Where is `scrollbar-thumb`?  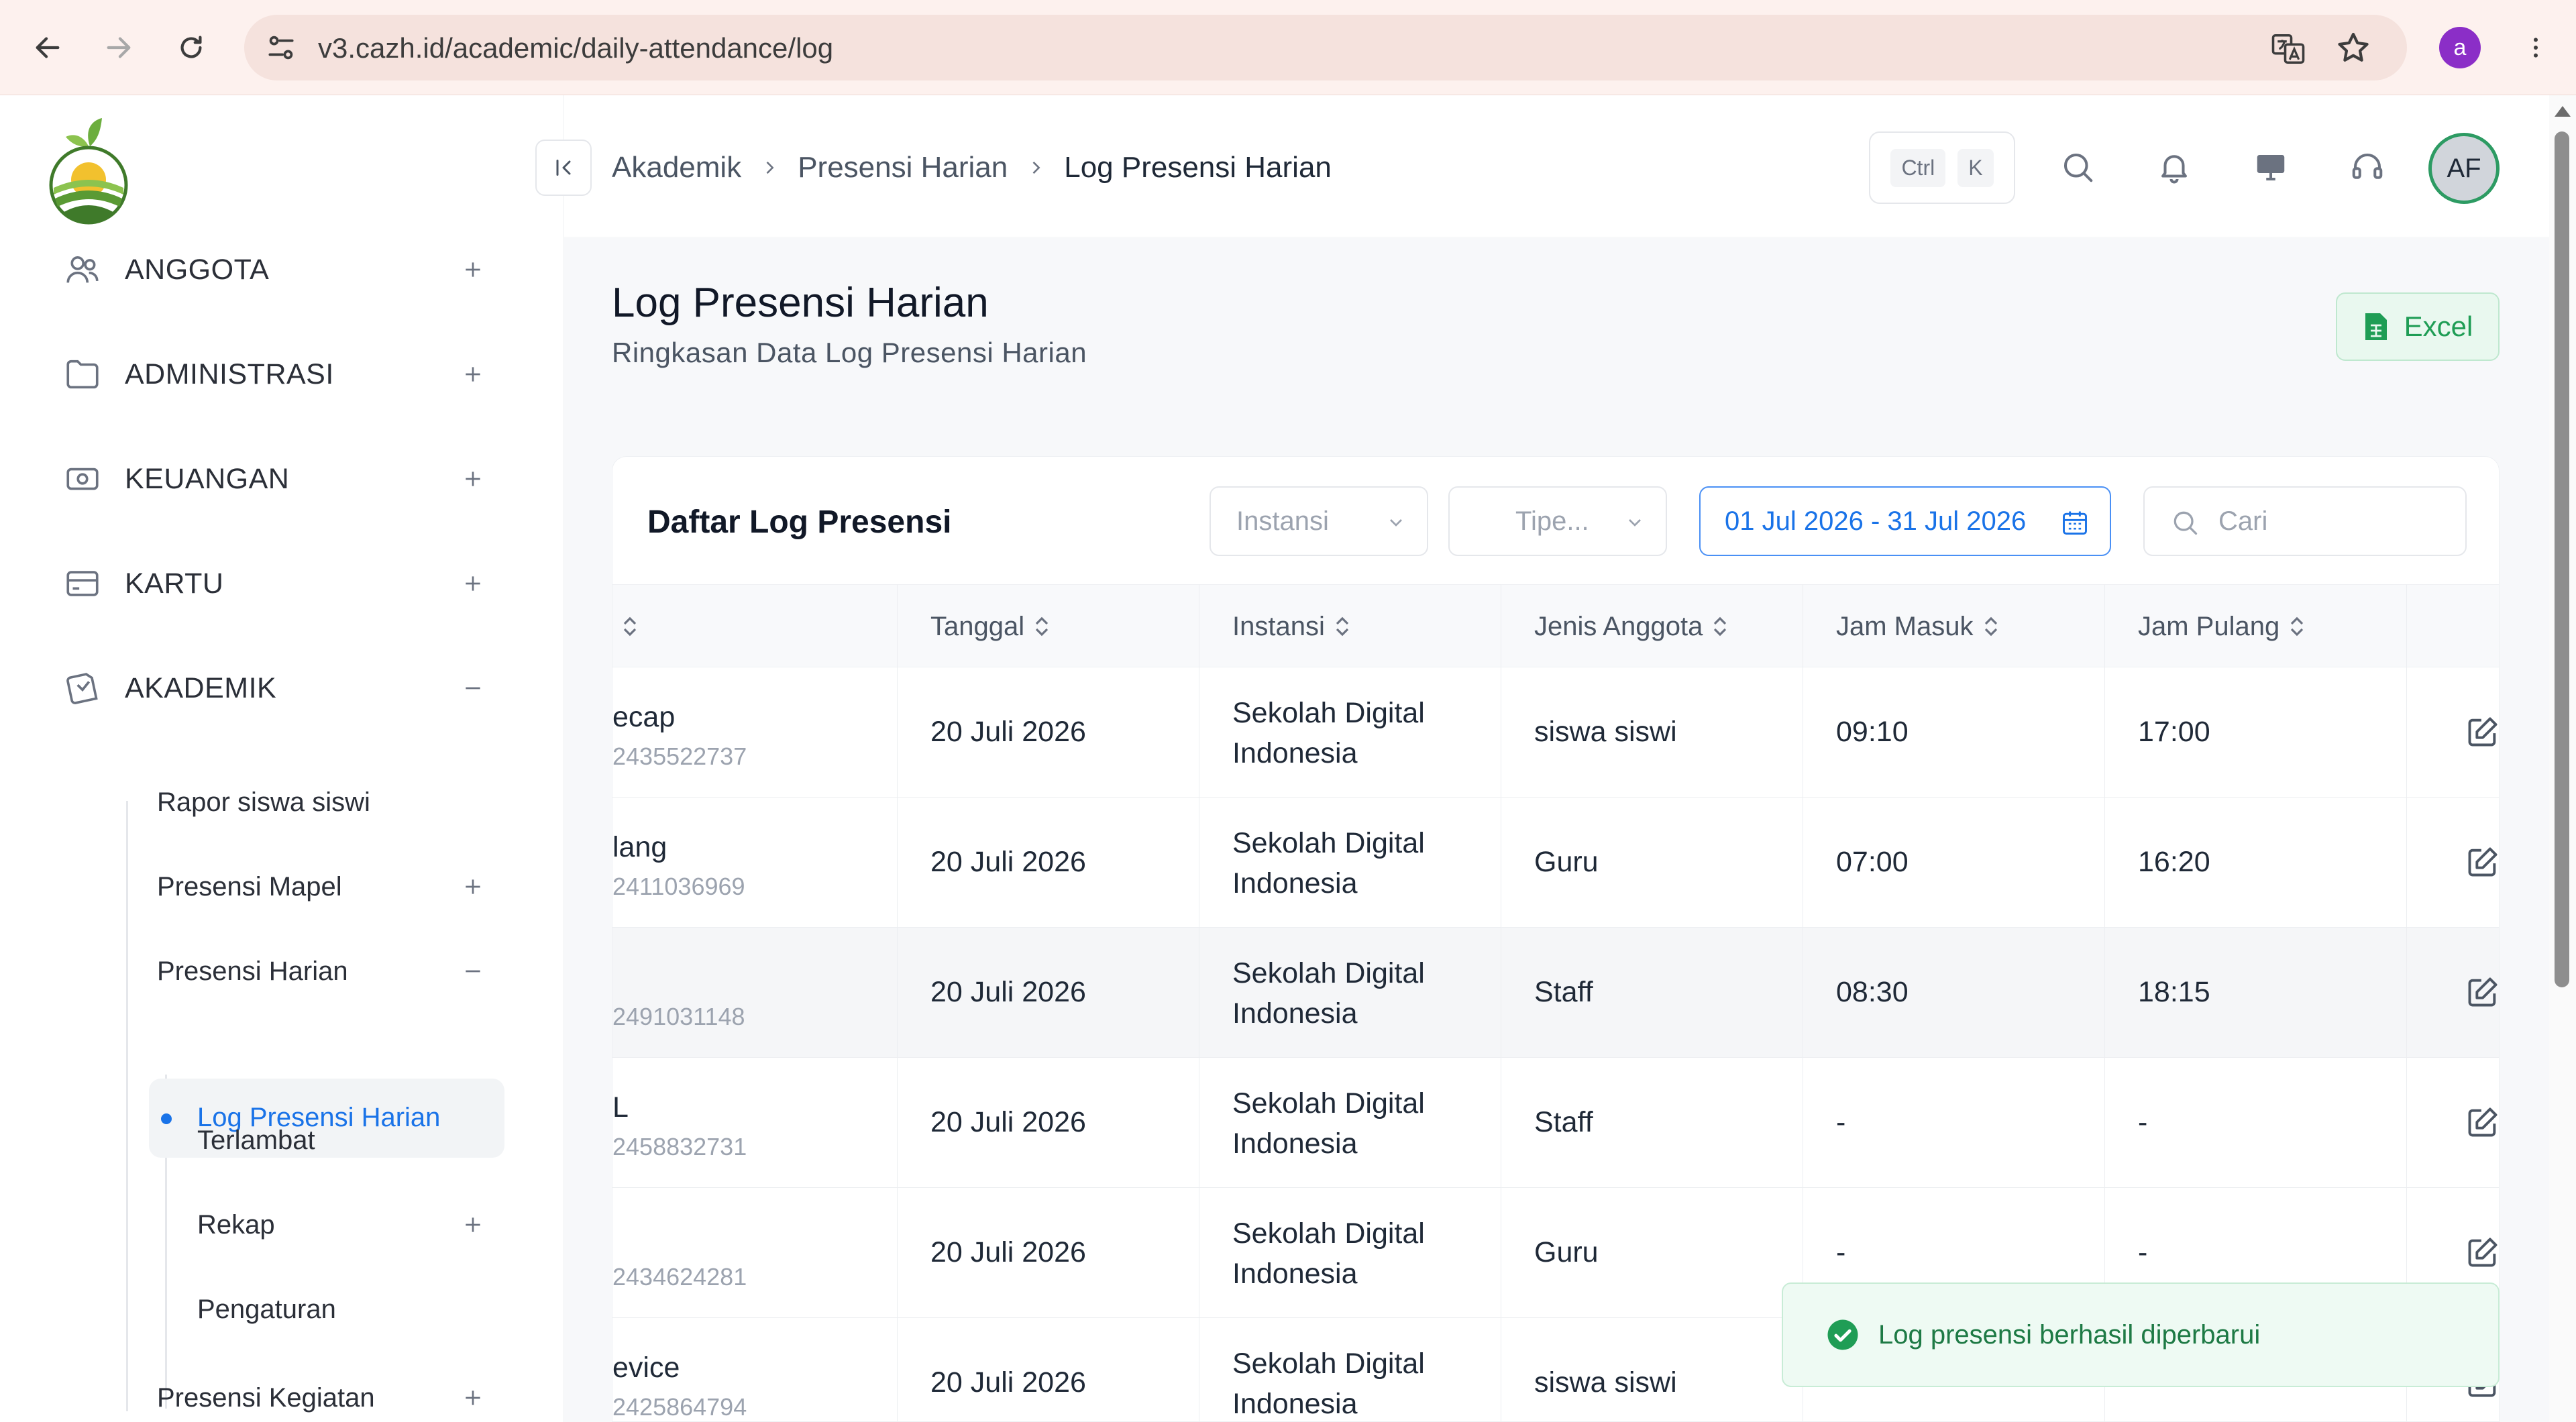
scrollbar-thumb is located at coordinates (2562, 559).